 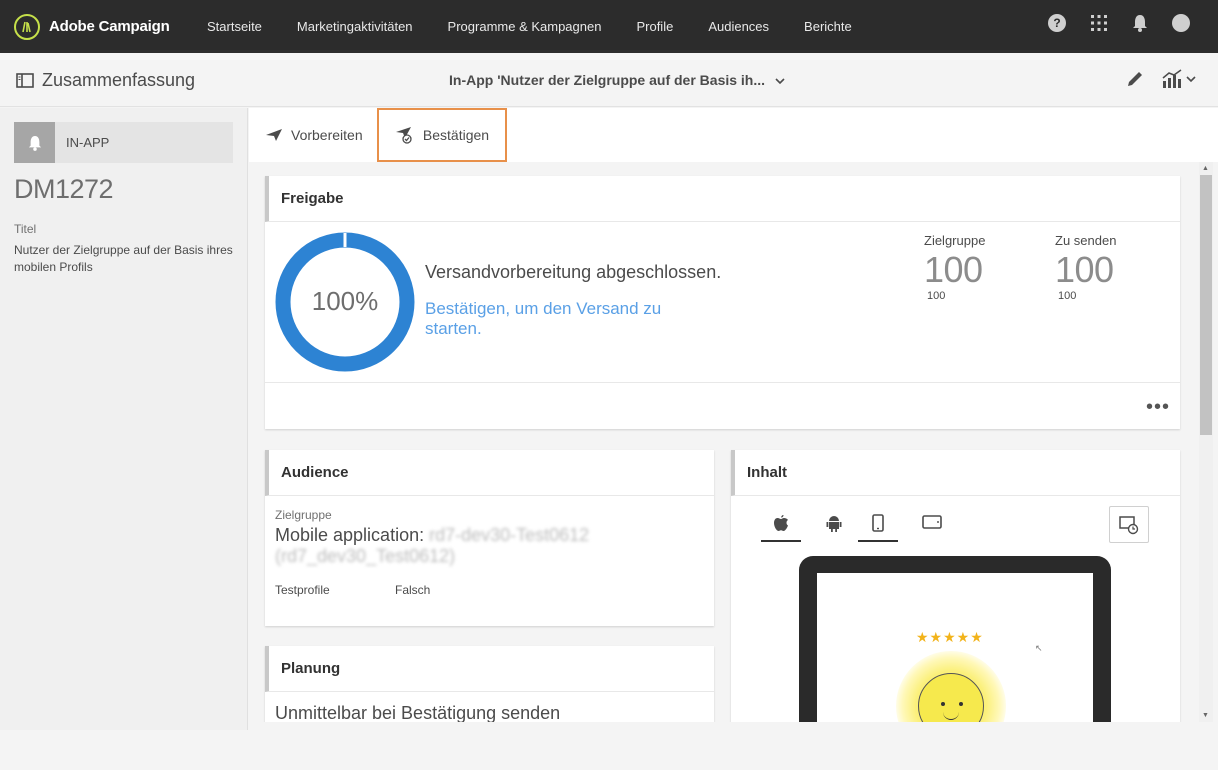 I want to click on stat-zielgruppe-value: 100, so click(x=953, y=269).